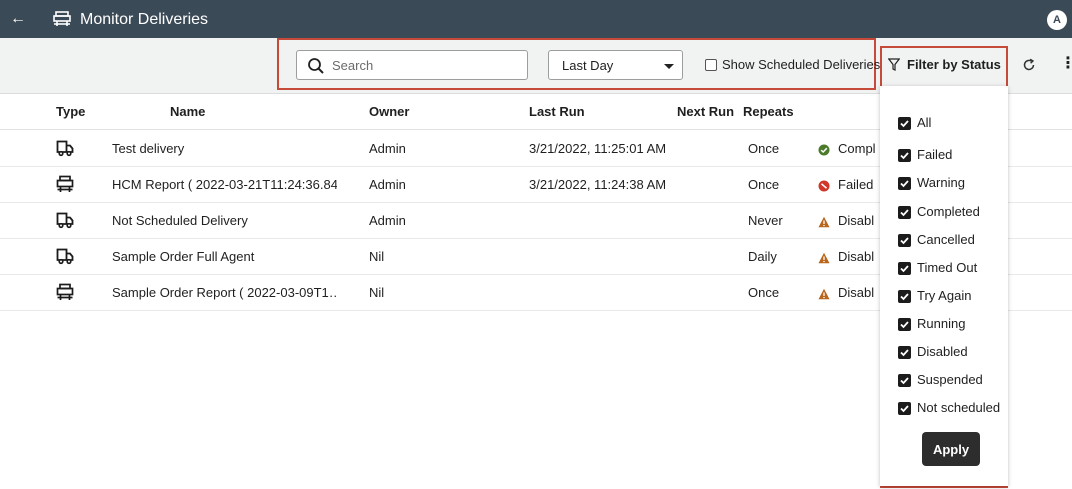 This screenshot has width=1072, height=489. What do you see at coordinates (224, 256) in the screenshot?
I see `row-name: Sample Order Full Agent` at bounding box center [224, 256].